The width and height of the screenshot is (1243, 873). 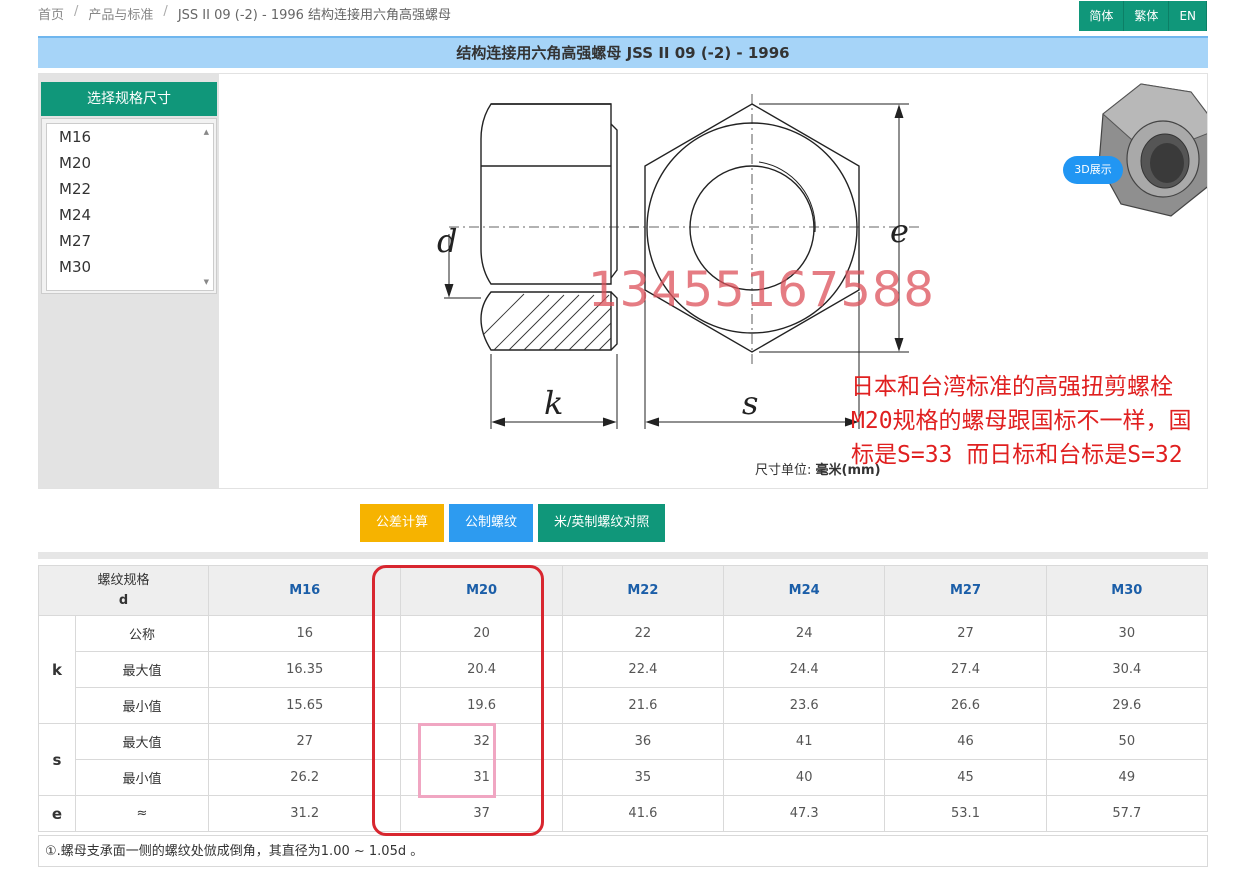 I want to click on table-cell: 16.35, so click(x=304, y=669).